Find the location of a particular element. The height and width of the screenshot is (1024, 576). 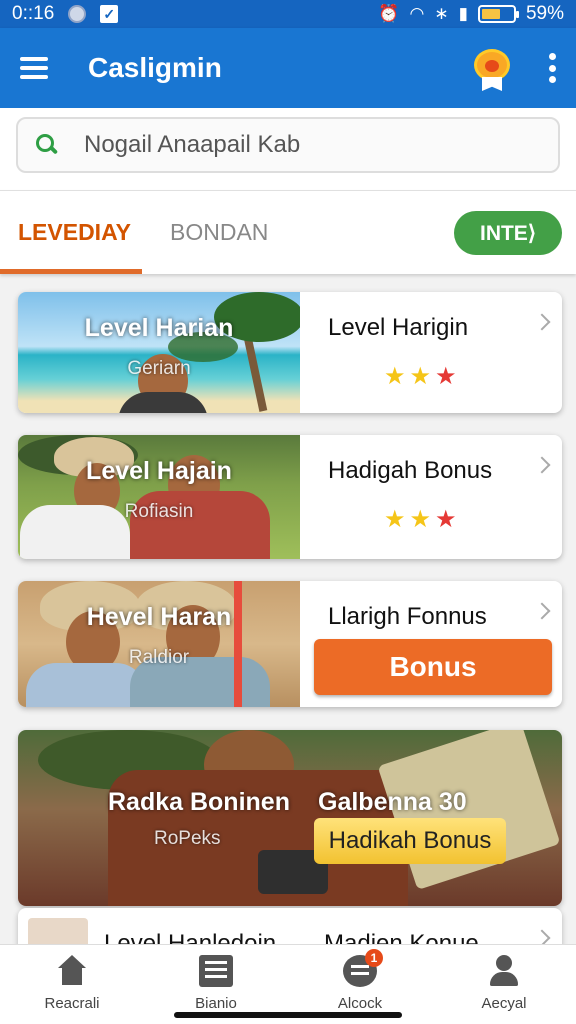

hadikah-bonus-button: Hadikah Bonus is located at coordinates (410, 841).